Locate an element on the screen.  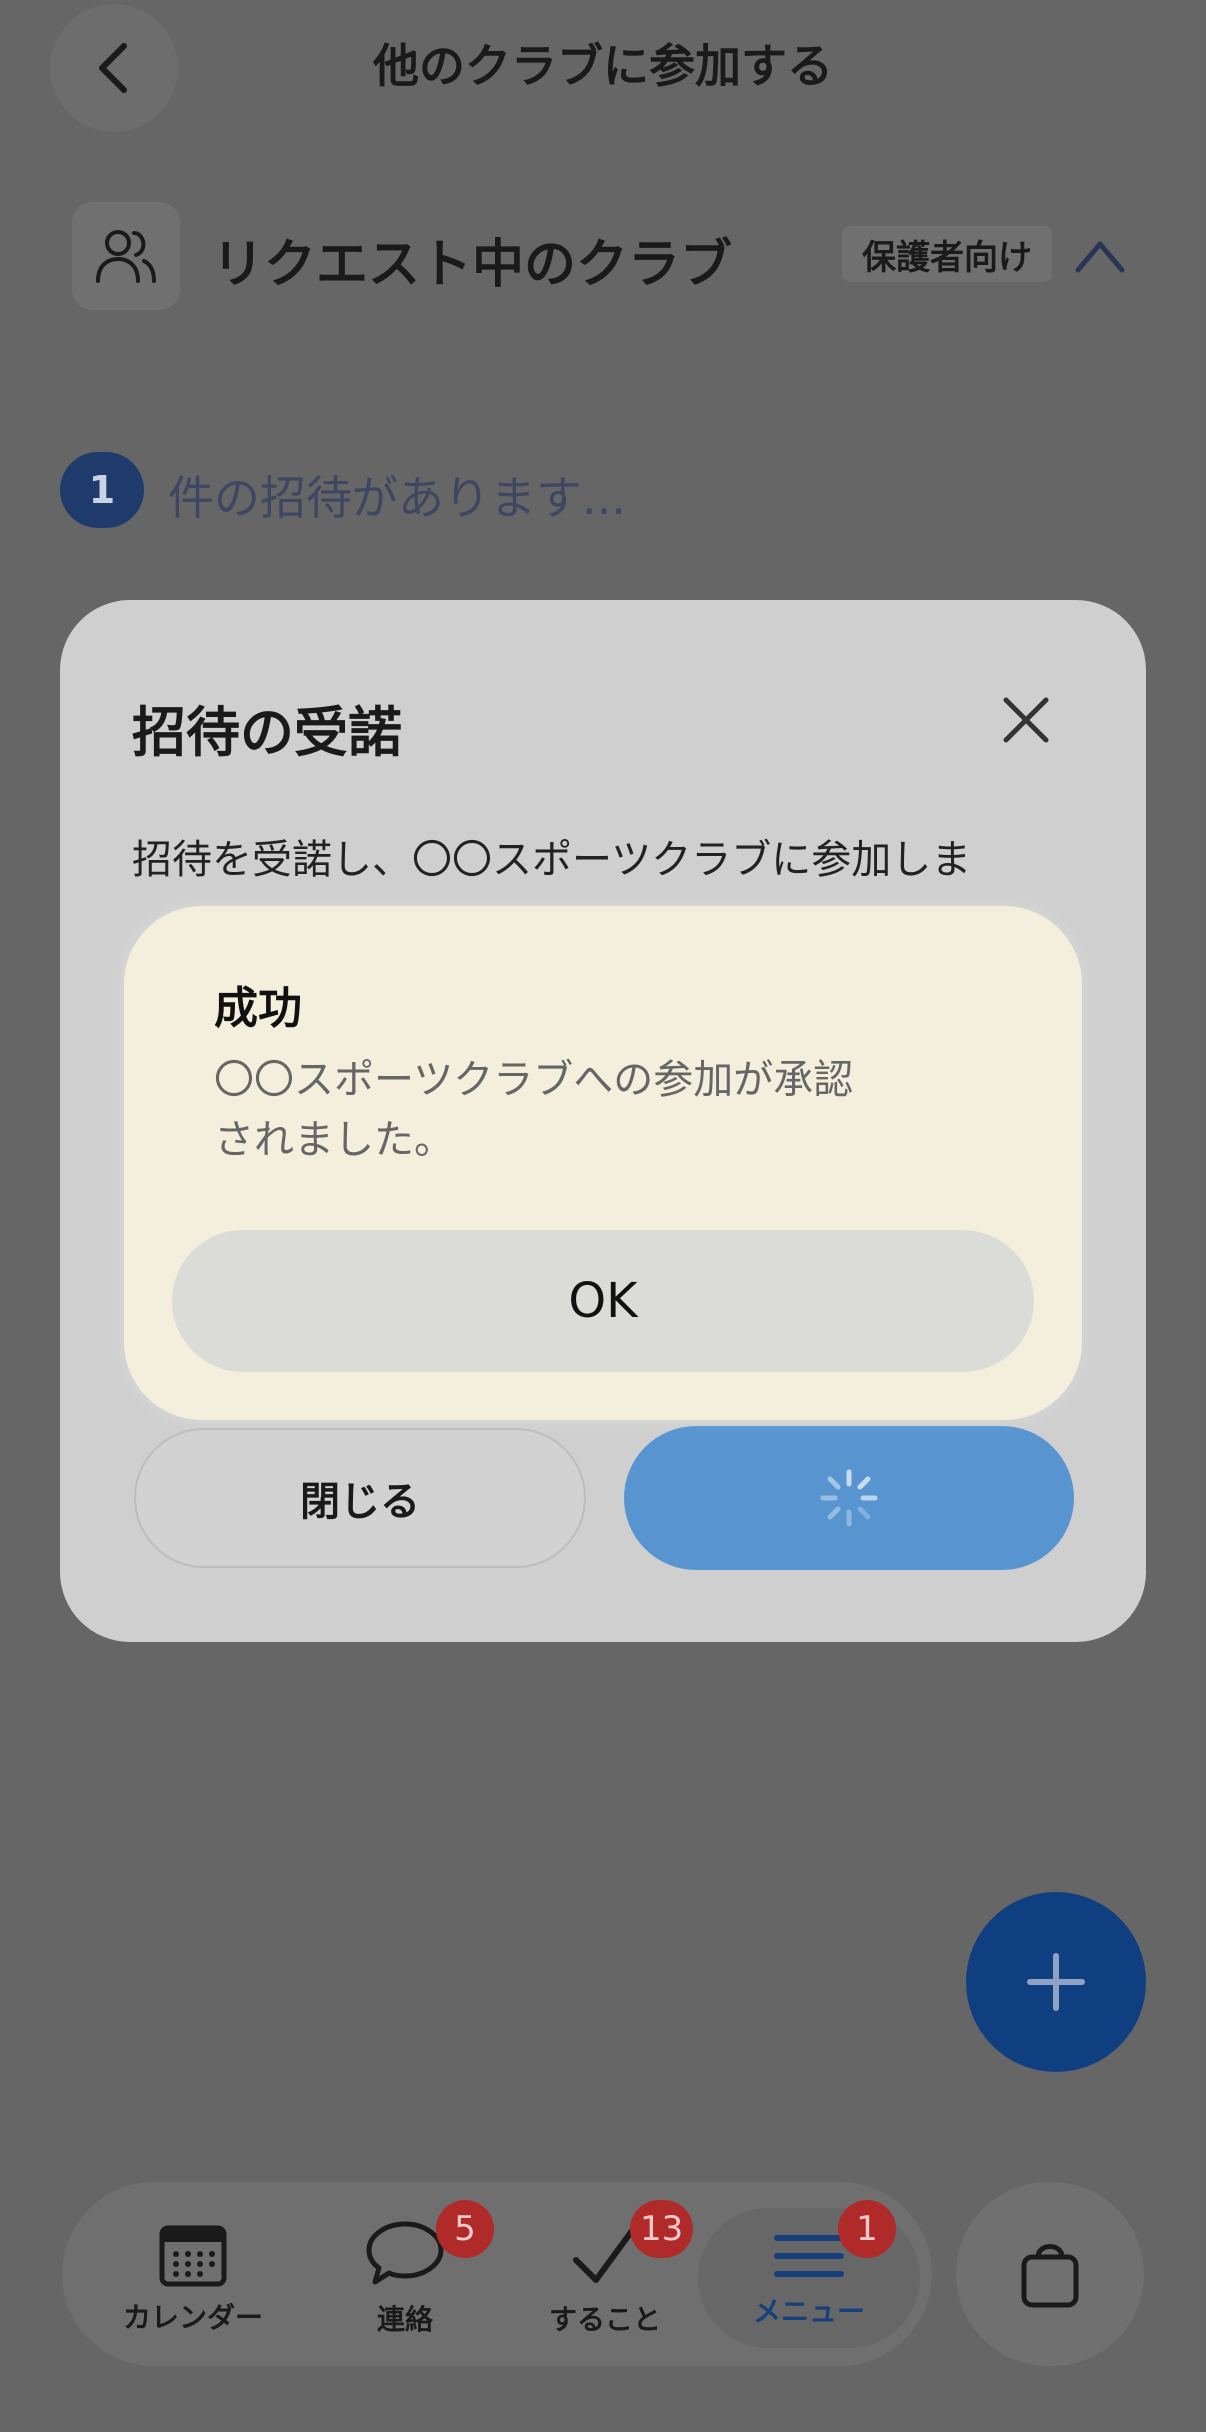
add-button is located at coordinates (1056, 1982).